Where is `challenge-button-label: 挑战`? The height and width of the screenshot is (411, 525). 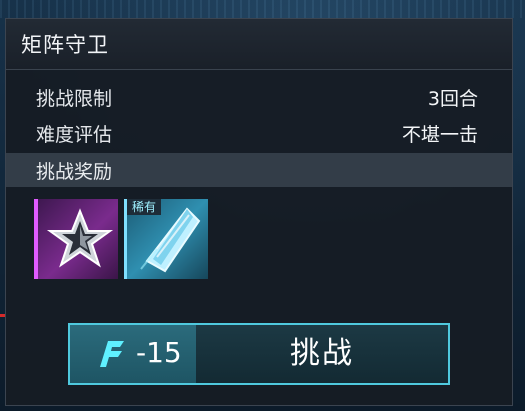 challenge-button-label: 挑战 is located at coordinates (322, 354).